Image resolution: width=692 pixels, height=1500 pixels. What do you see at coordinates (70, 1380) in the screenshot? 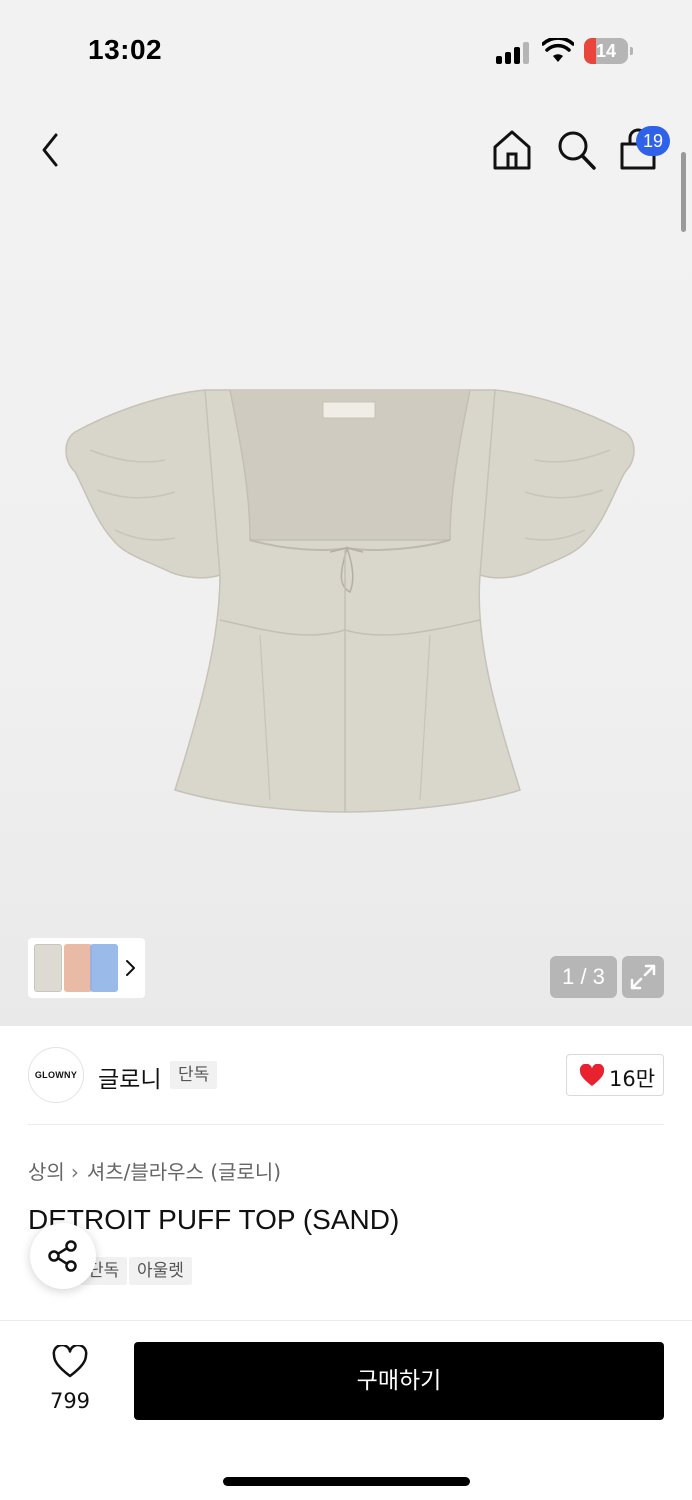
I see `wishlist-button: 799` at bounding box center [70, 1380].